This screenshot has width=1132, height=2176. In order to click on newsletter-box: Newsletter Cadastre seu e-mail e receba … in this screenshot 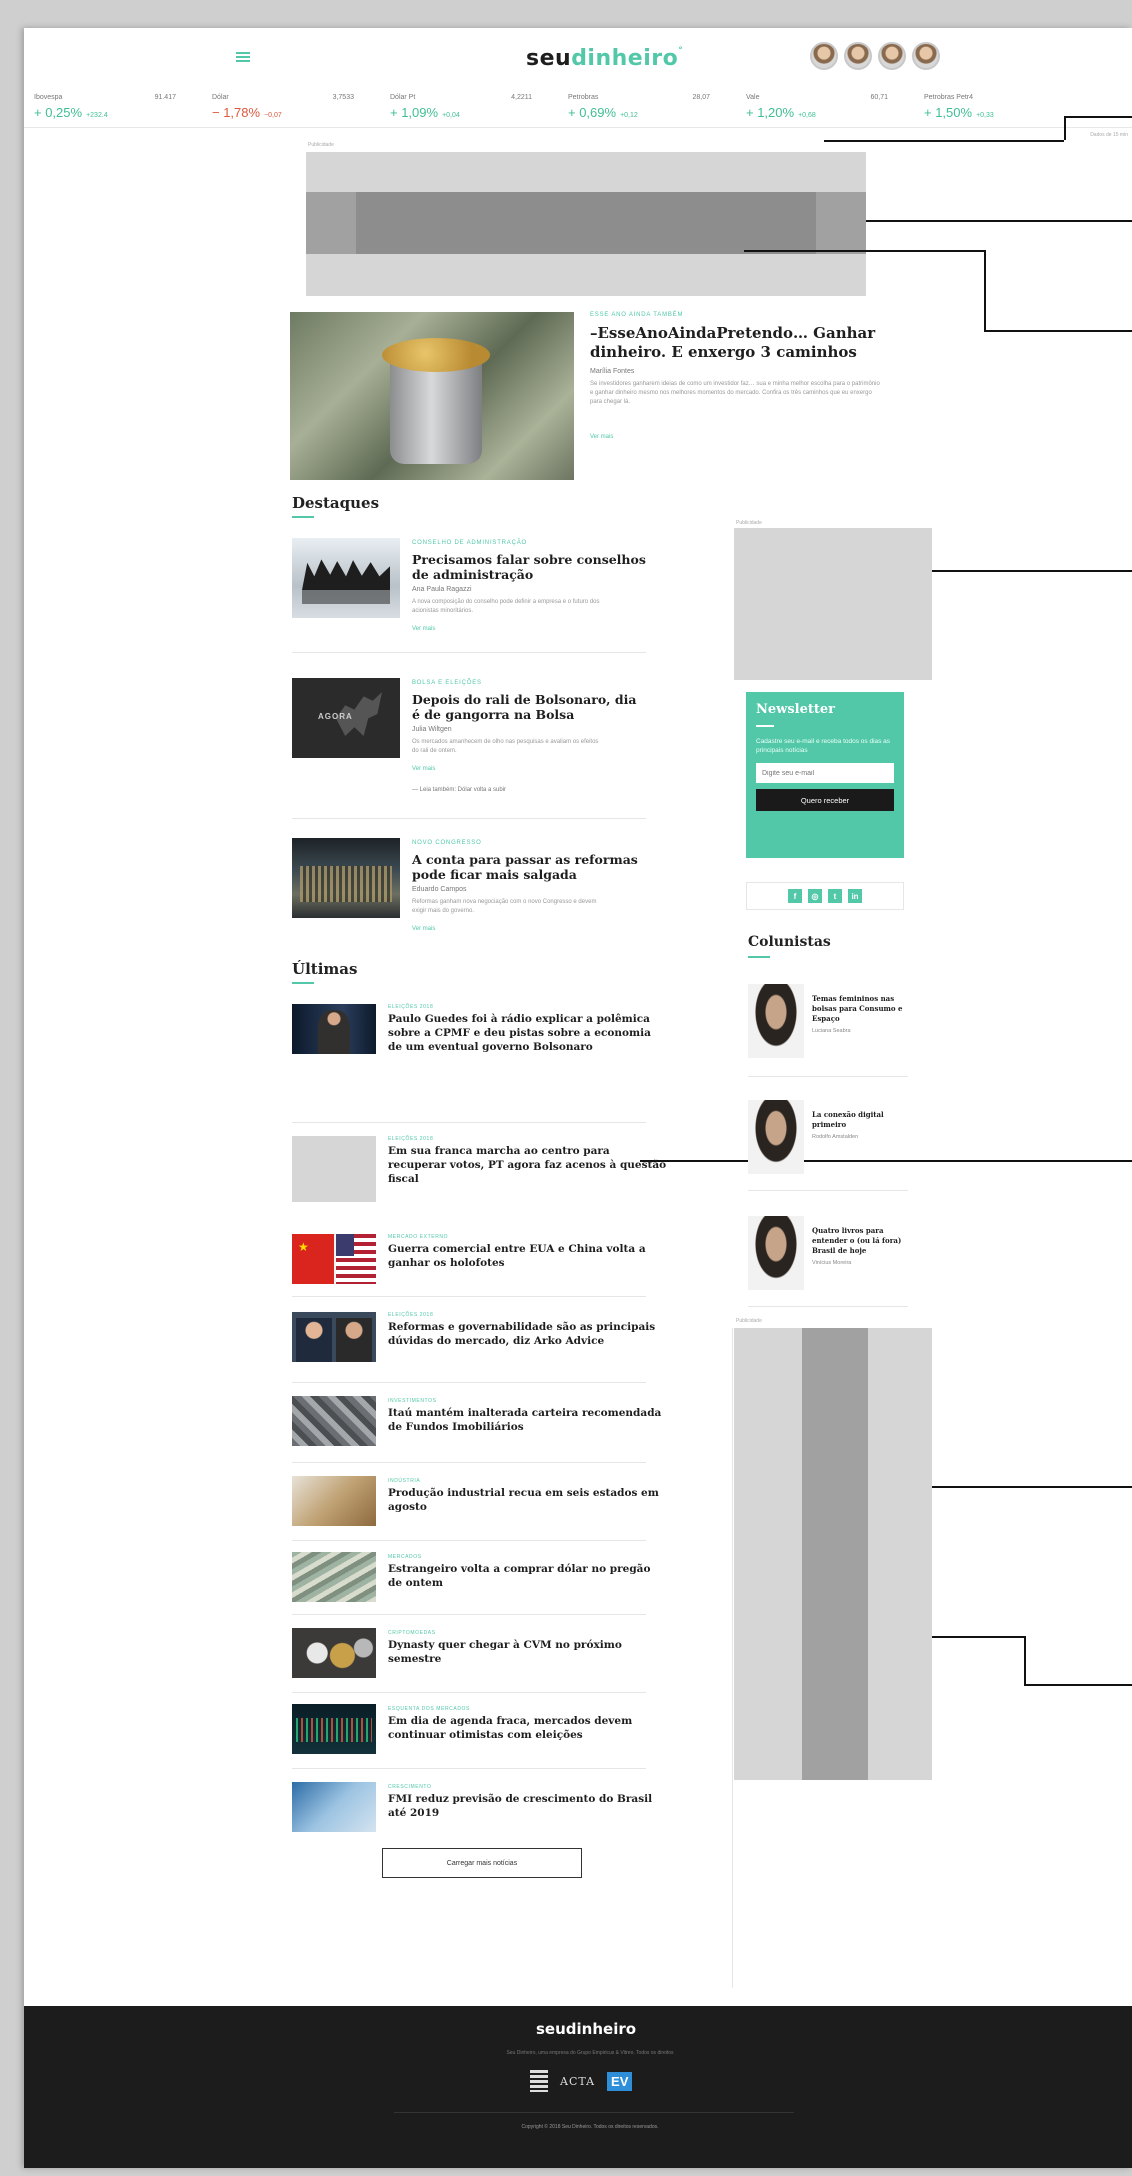, I will do `click(825, 775)`.